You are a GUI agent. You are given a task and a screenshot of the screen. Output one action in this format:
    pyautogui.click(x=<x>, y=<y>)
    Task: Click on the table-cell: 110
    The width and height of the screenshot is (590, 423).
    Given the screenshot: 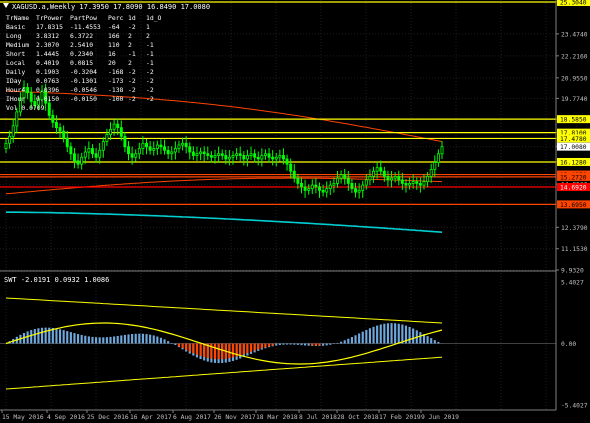 What is the action you would take?
    pyautogui.click(x=114, y=45)
    